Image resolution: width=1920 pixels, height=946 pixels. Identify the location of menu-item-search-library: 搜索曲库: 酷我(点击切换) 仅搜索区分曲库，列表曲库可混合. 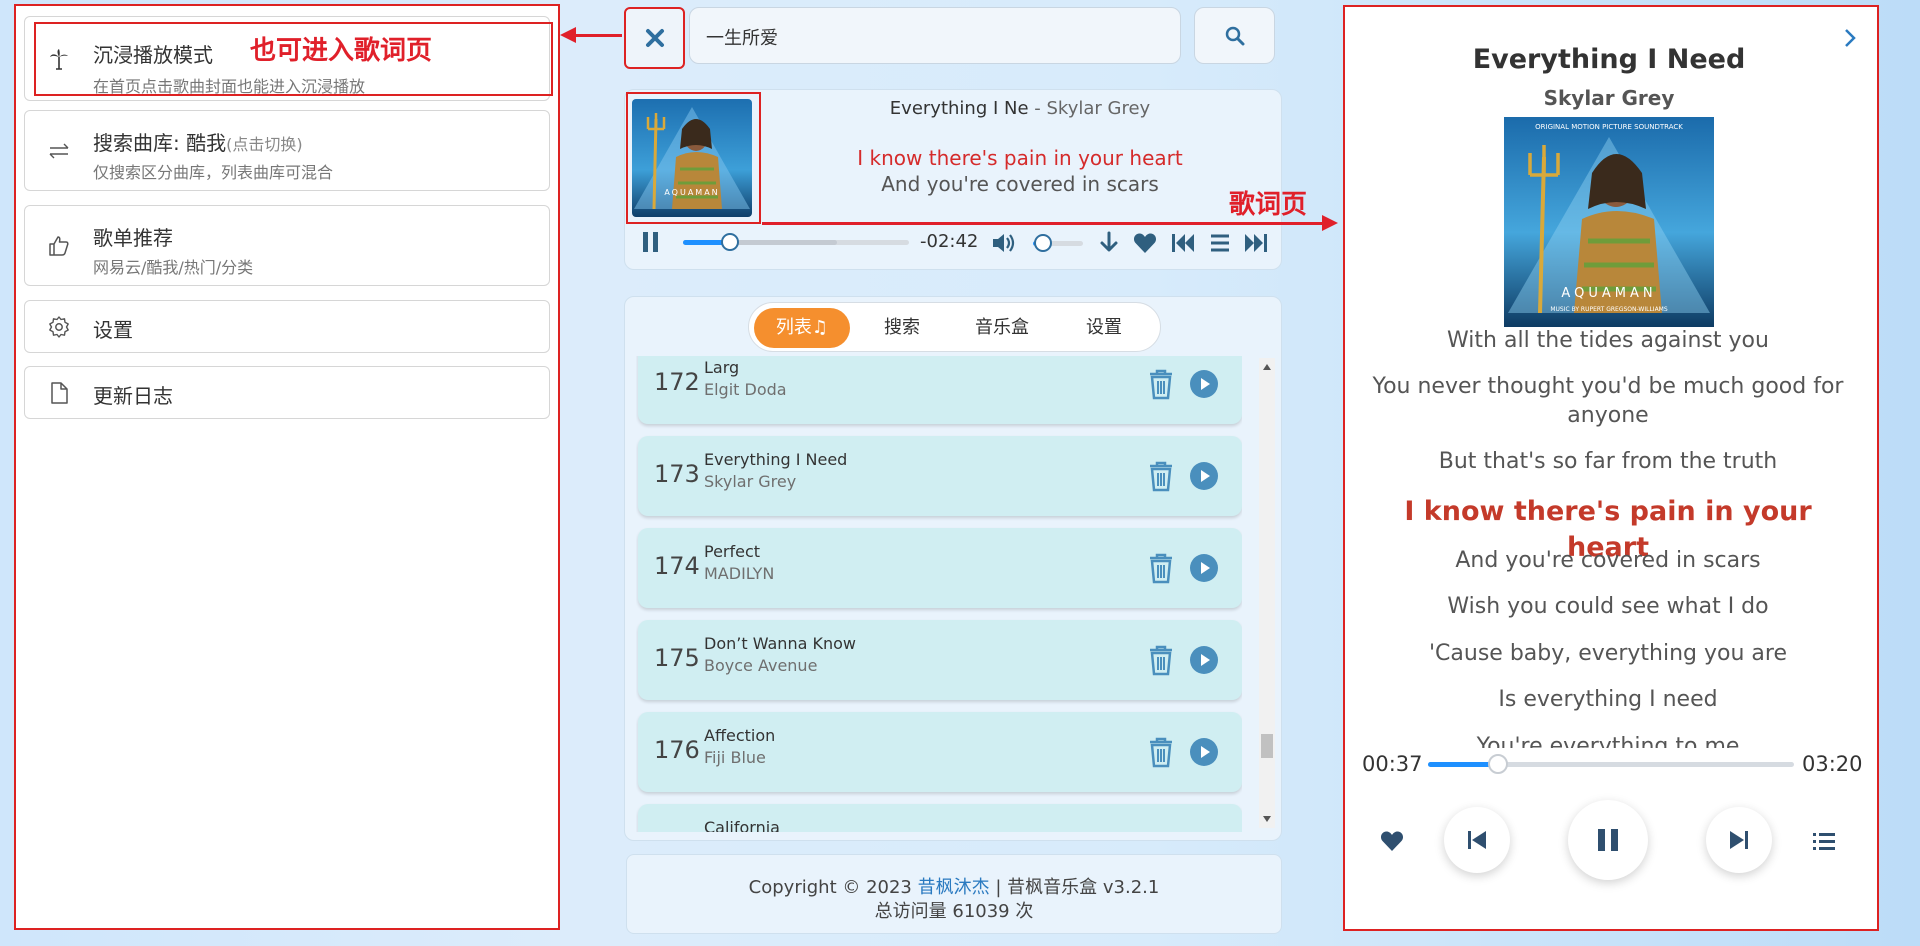
(287, 150).